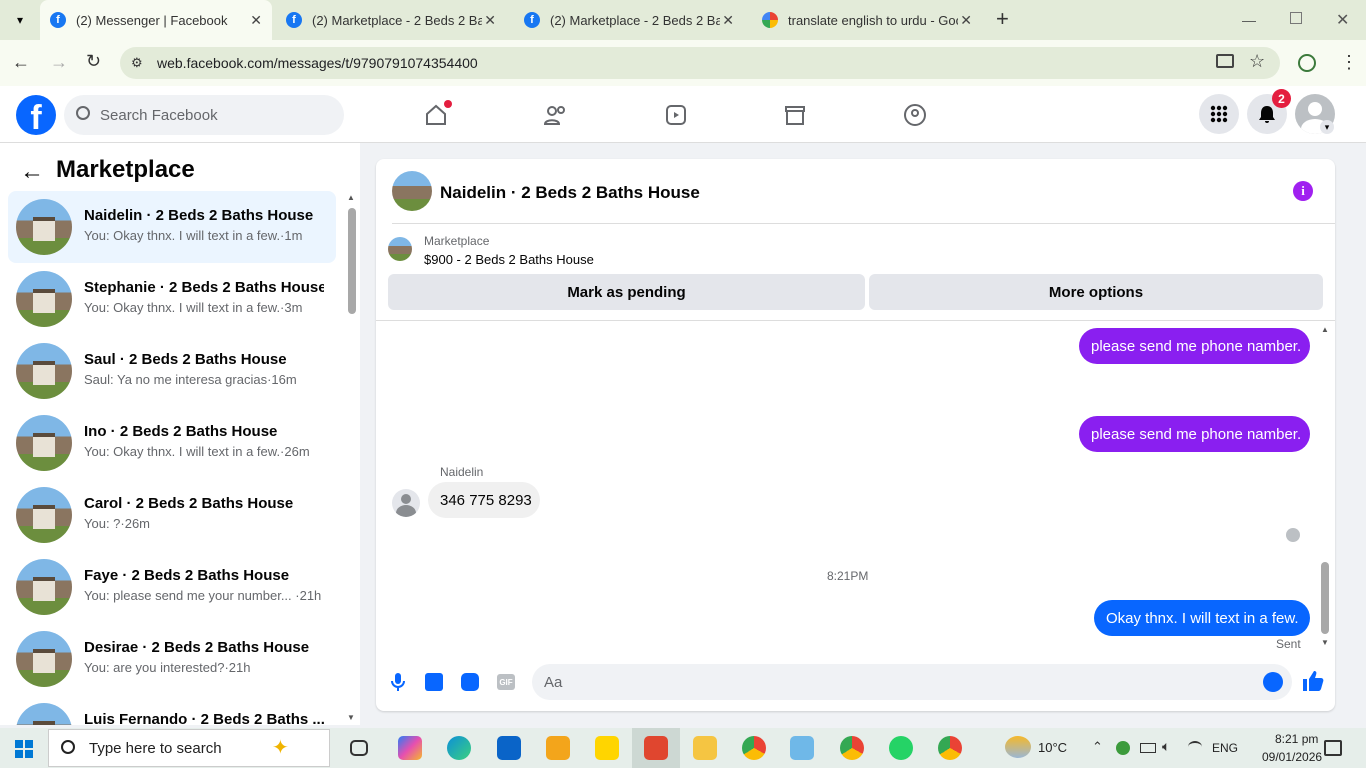 The image size is (1366, 768). I want to click on mark-as-pending-button: Mark as pending, so click(626, 292).